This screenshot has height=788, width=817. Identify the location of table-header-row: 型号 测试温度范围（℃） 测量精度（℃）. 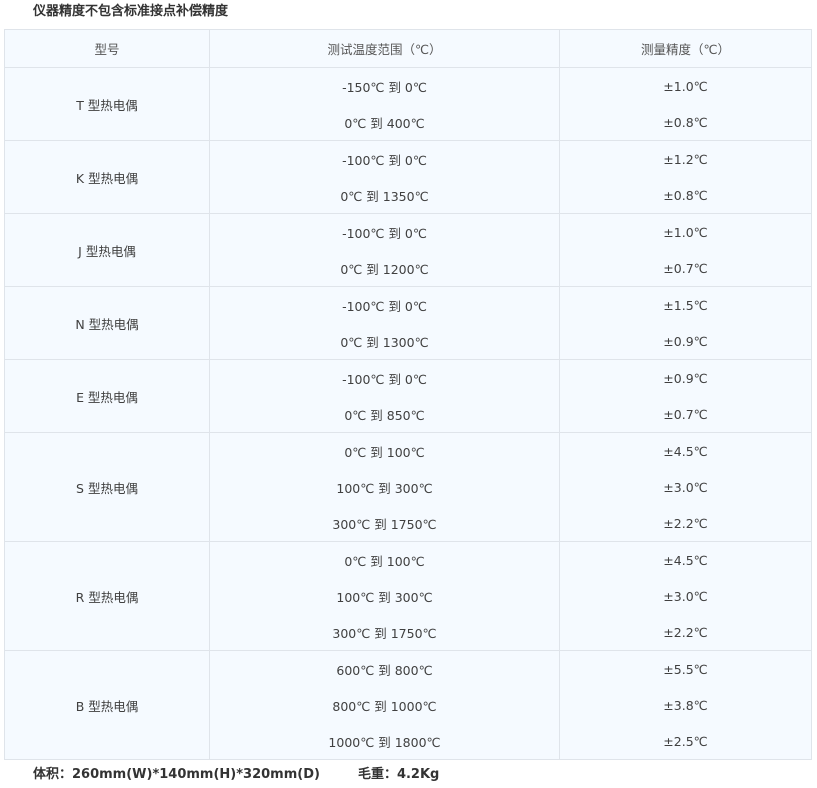
(408, 48).